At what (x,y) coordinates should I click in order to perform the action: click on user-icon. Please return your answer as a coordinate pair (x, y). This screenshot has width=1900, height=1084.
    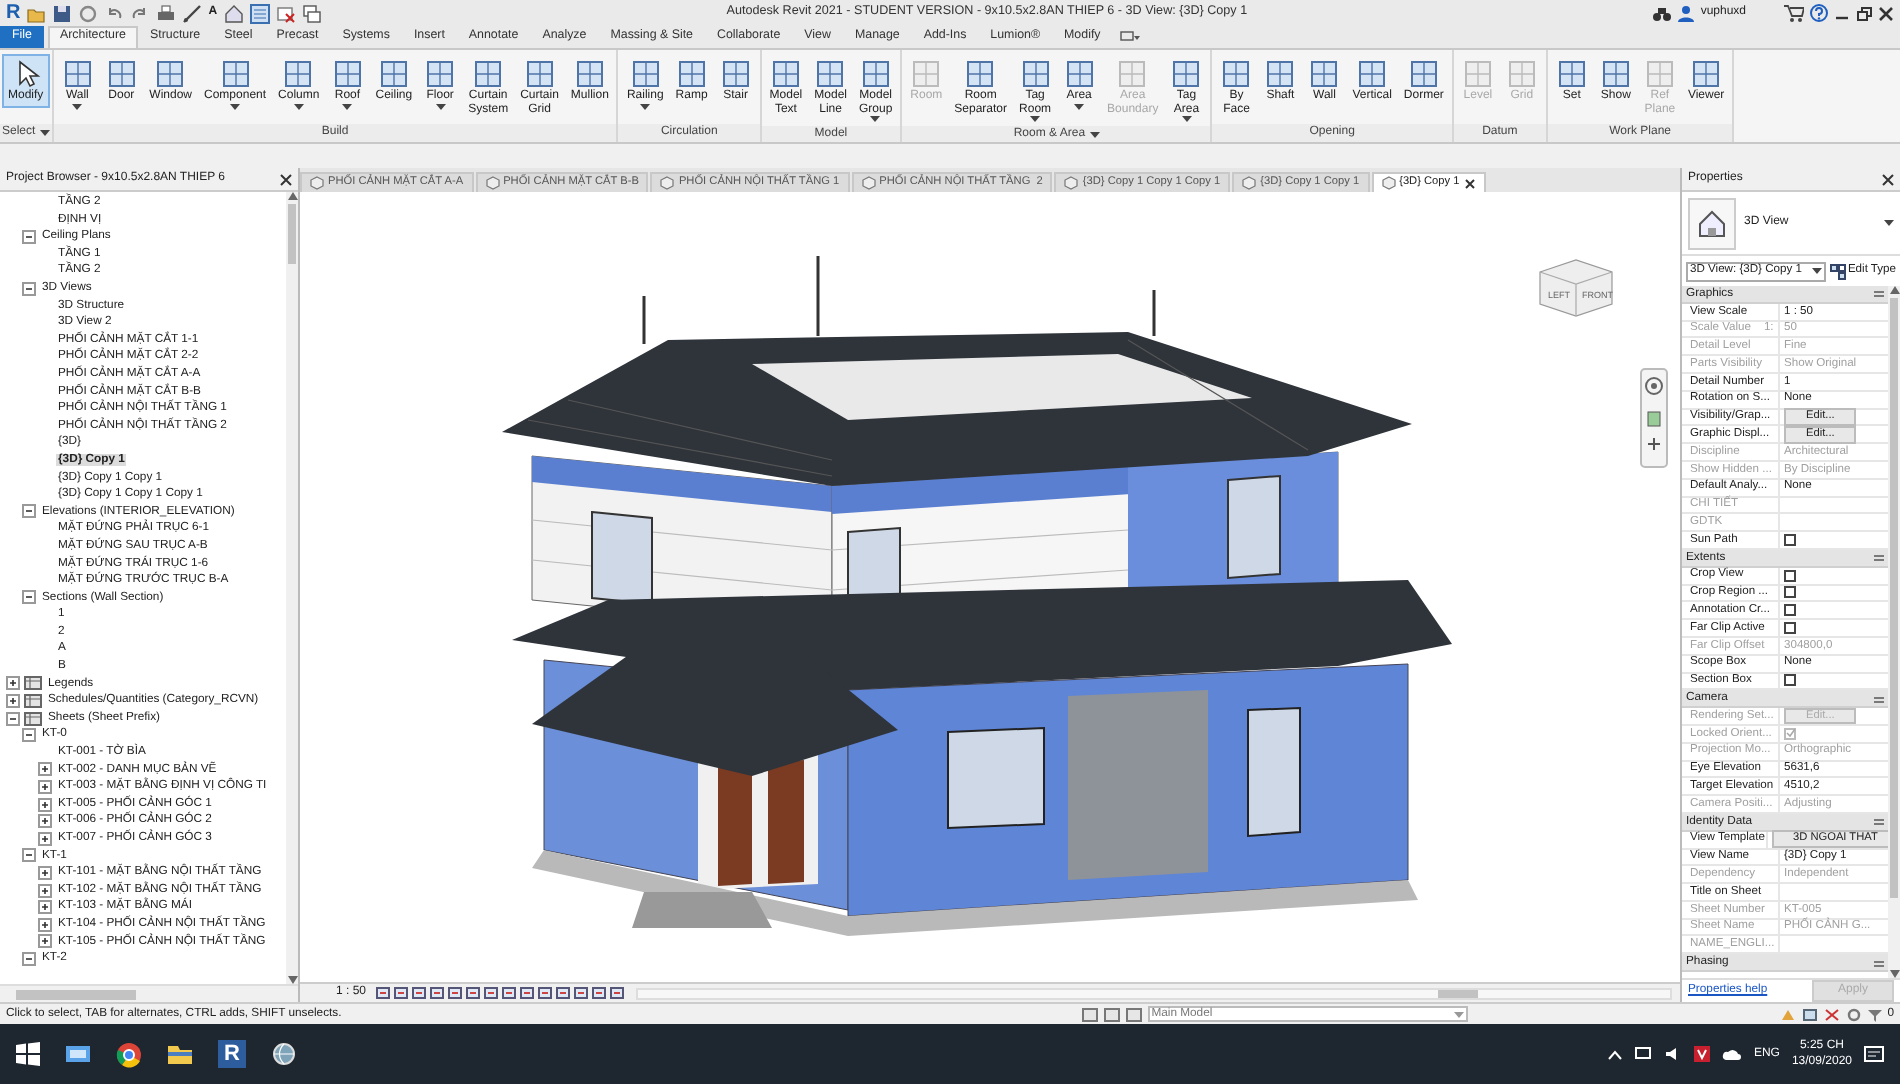
    Looking at the image, I should click on (1686, 13).